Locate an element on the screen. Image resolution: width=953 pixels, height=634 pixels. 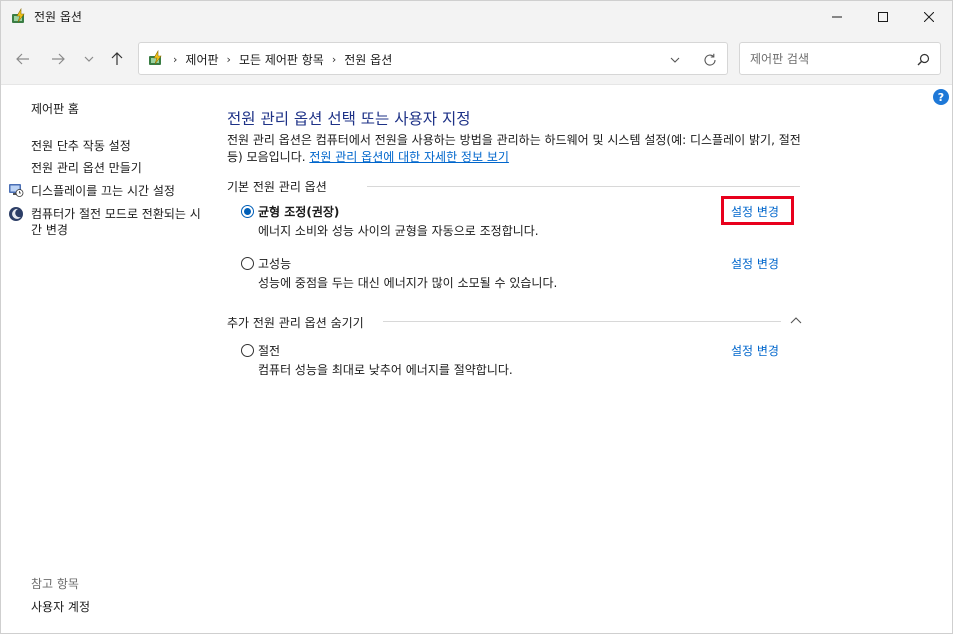
power-options-icon is located at coordinates (19, 16).